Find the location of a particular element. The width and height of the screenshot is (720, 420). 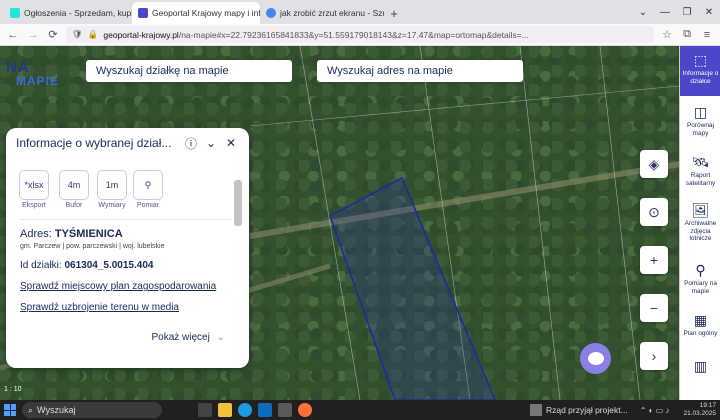

news-thumbnail-icon is located at coordinates (535, 410).